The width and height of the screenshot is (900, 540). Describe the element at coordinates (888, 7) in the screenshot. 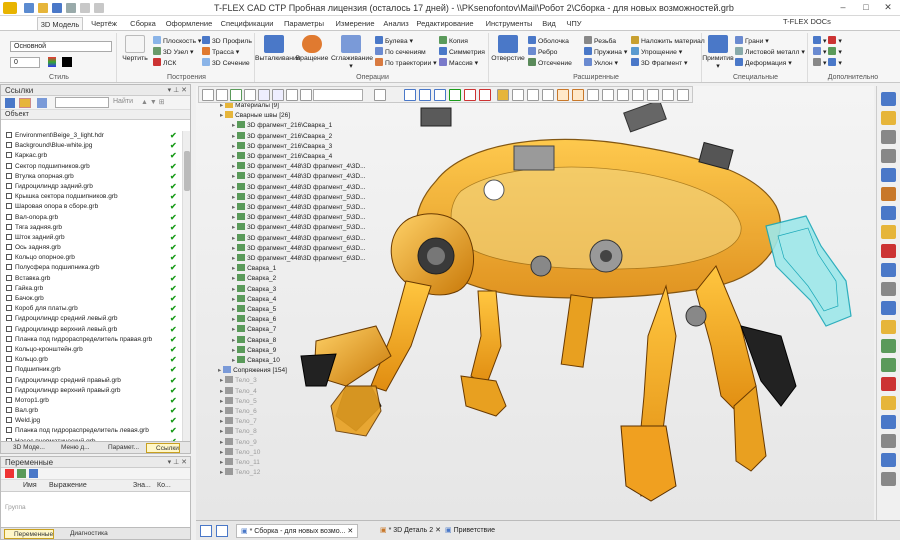

I see `close-button: ✕` at that location.